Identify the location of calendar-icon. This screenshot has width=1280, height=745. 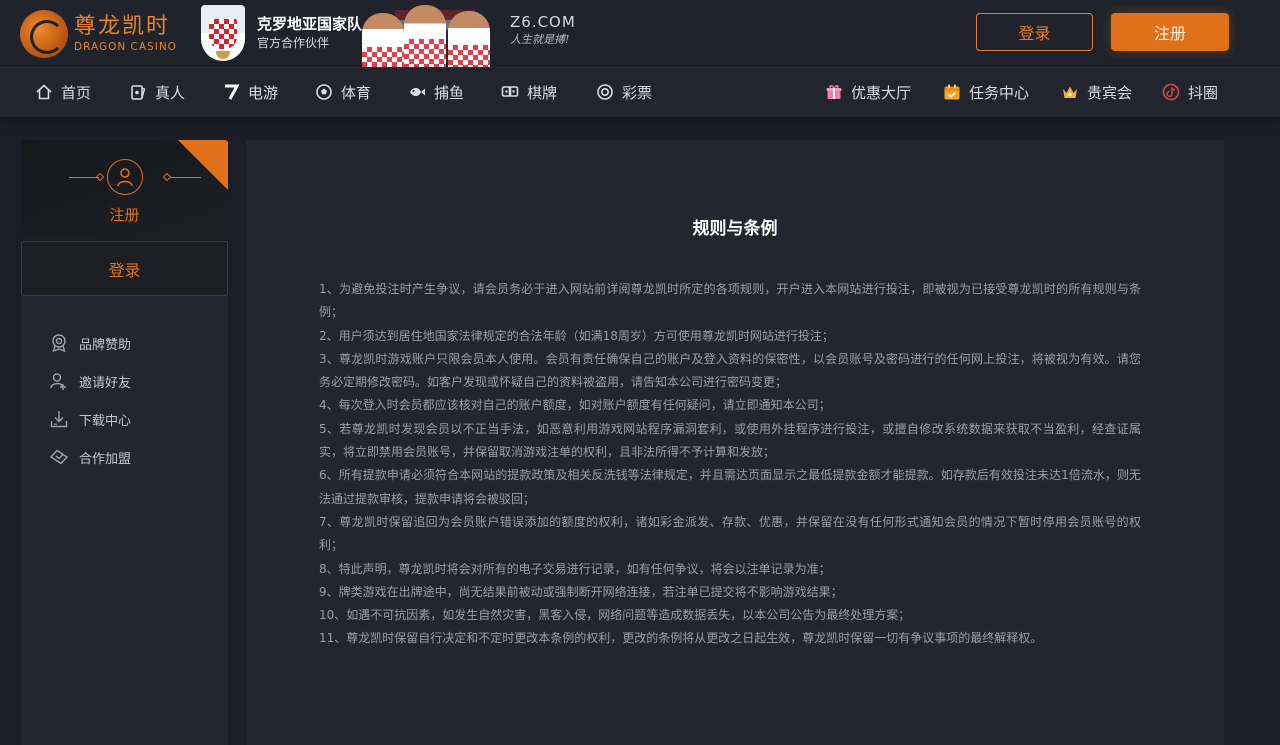
(952, 92).